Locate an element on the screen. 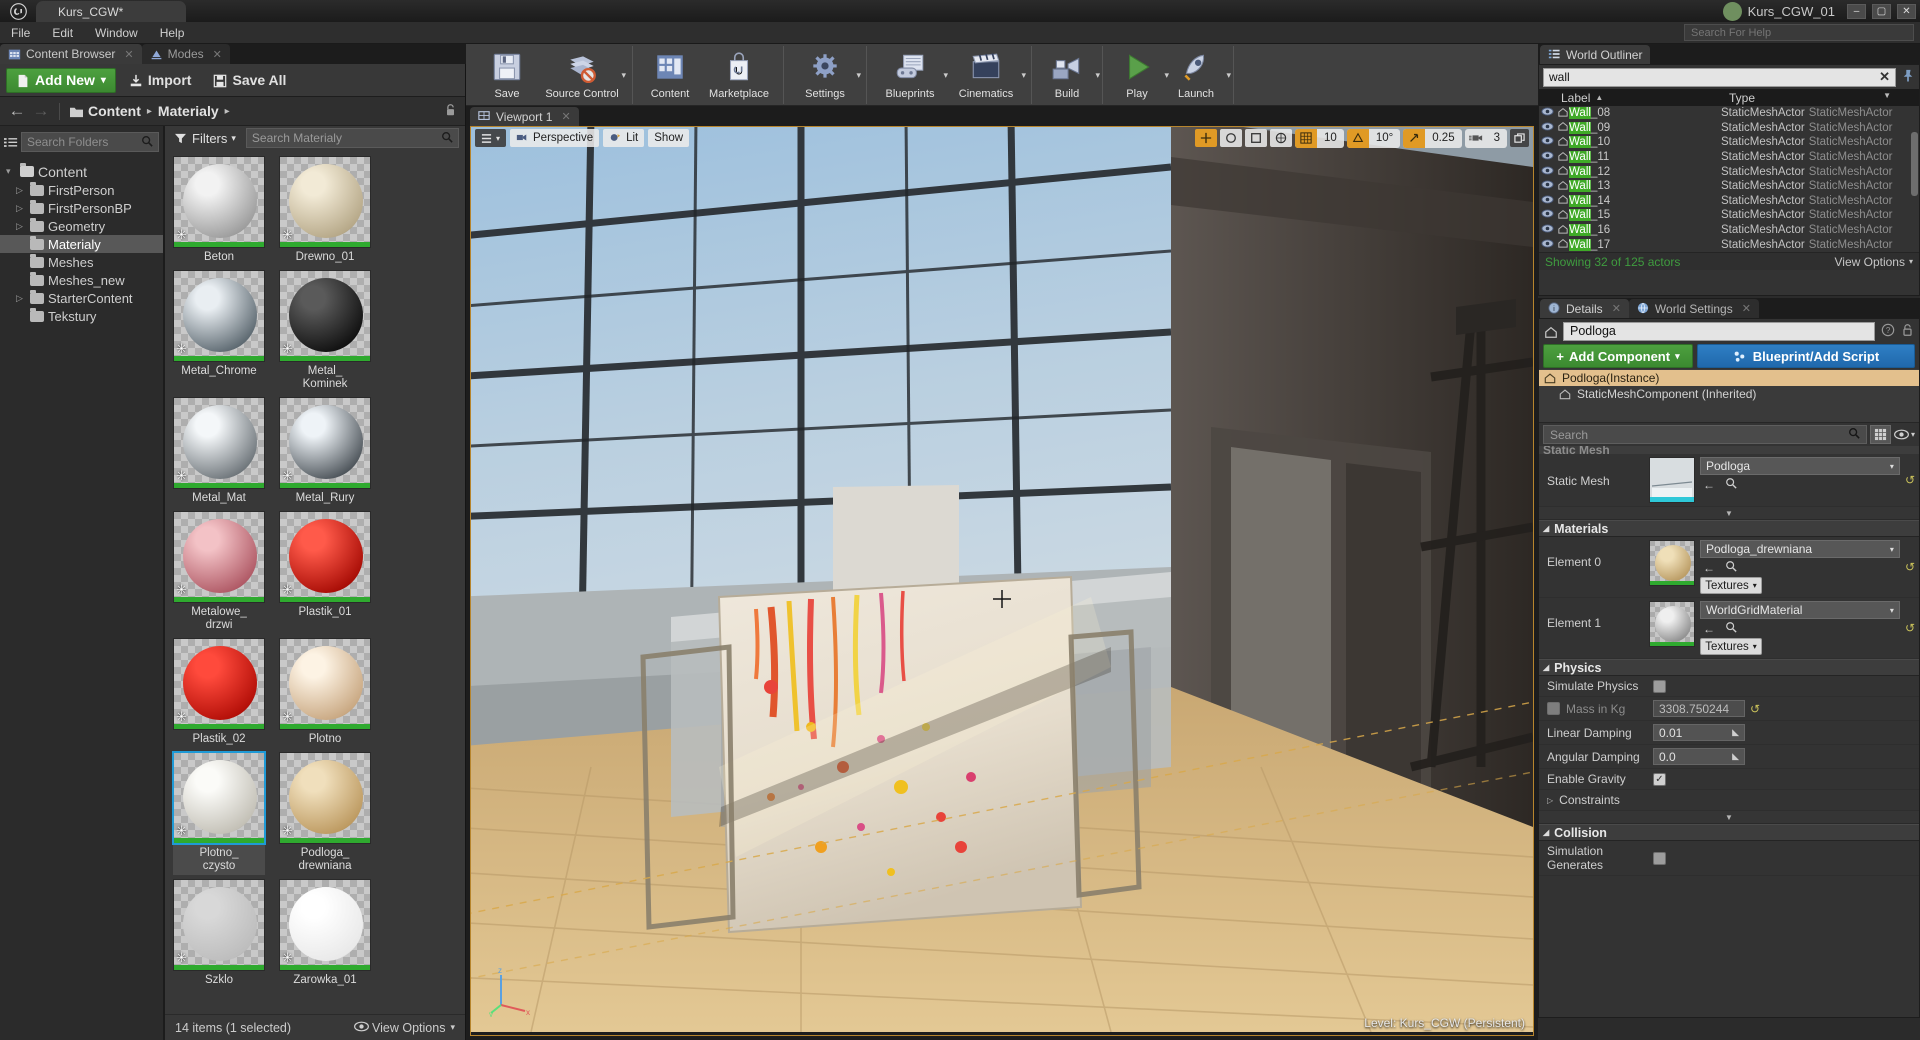 This screenshot has height=1040, width=1920. scale-snap-value: 0.25 is located at coordinates (1443, 138).